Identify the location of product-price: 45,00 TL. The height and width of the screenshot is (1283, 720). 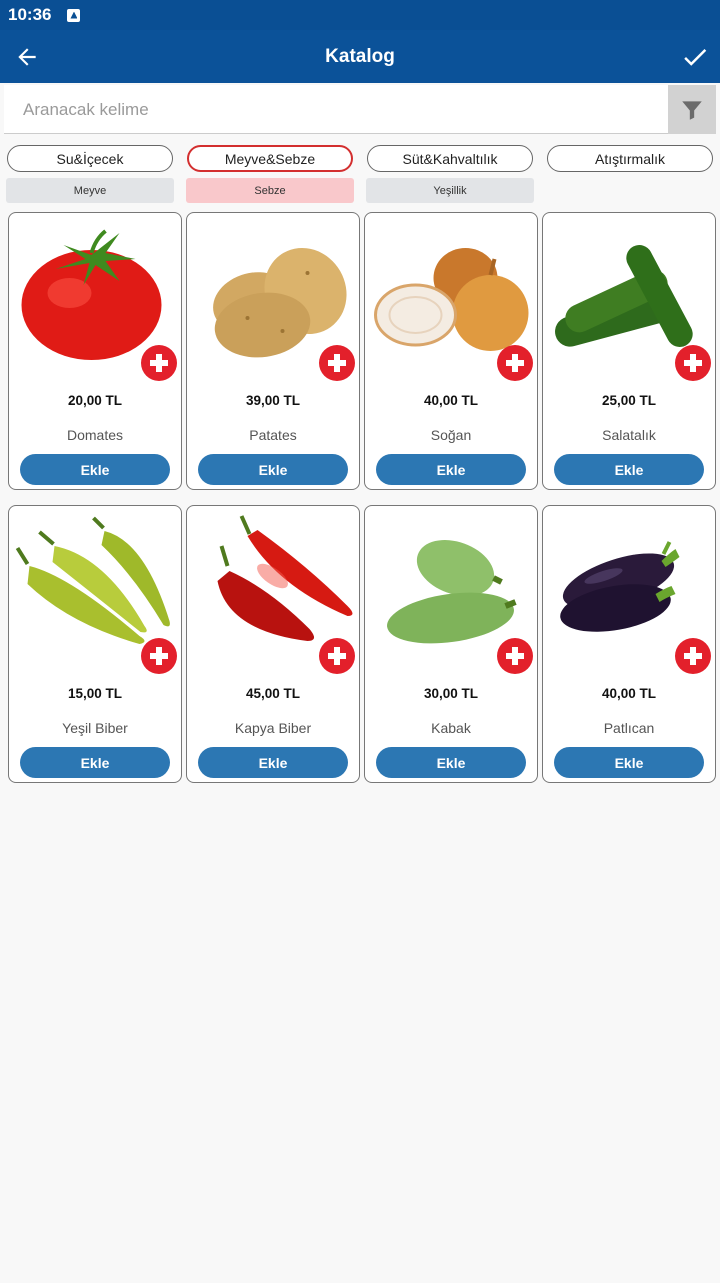
(273, 693).